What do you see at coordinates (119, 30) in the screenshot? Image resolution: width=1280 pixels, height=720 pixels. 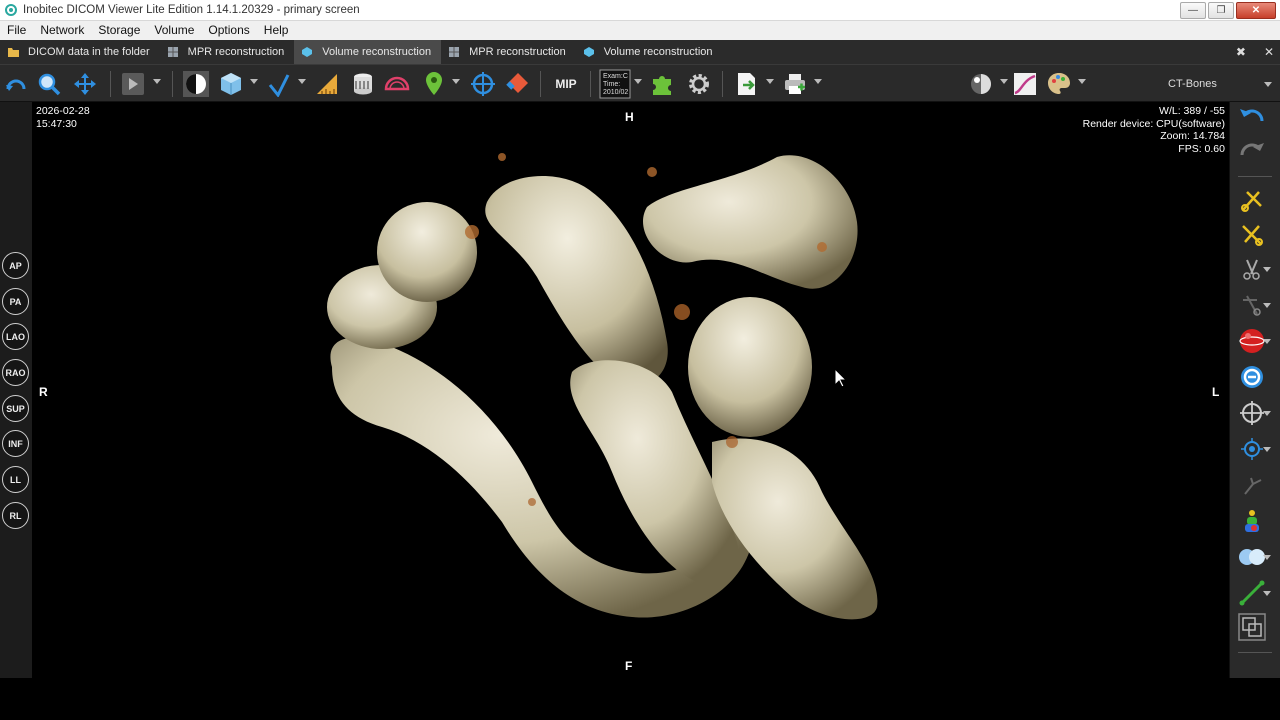 I see `menu-storage: Storage` at bounding box center [119, 30].